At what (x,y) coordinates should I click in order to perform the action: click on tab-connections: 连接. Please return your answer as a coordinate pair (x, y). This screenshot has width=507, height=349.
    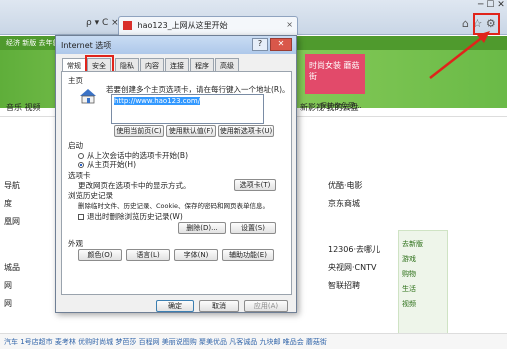
    Looking at the image, I should click on (177, 64).